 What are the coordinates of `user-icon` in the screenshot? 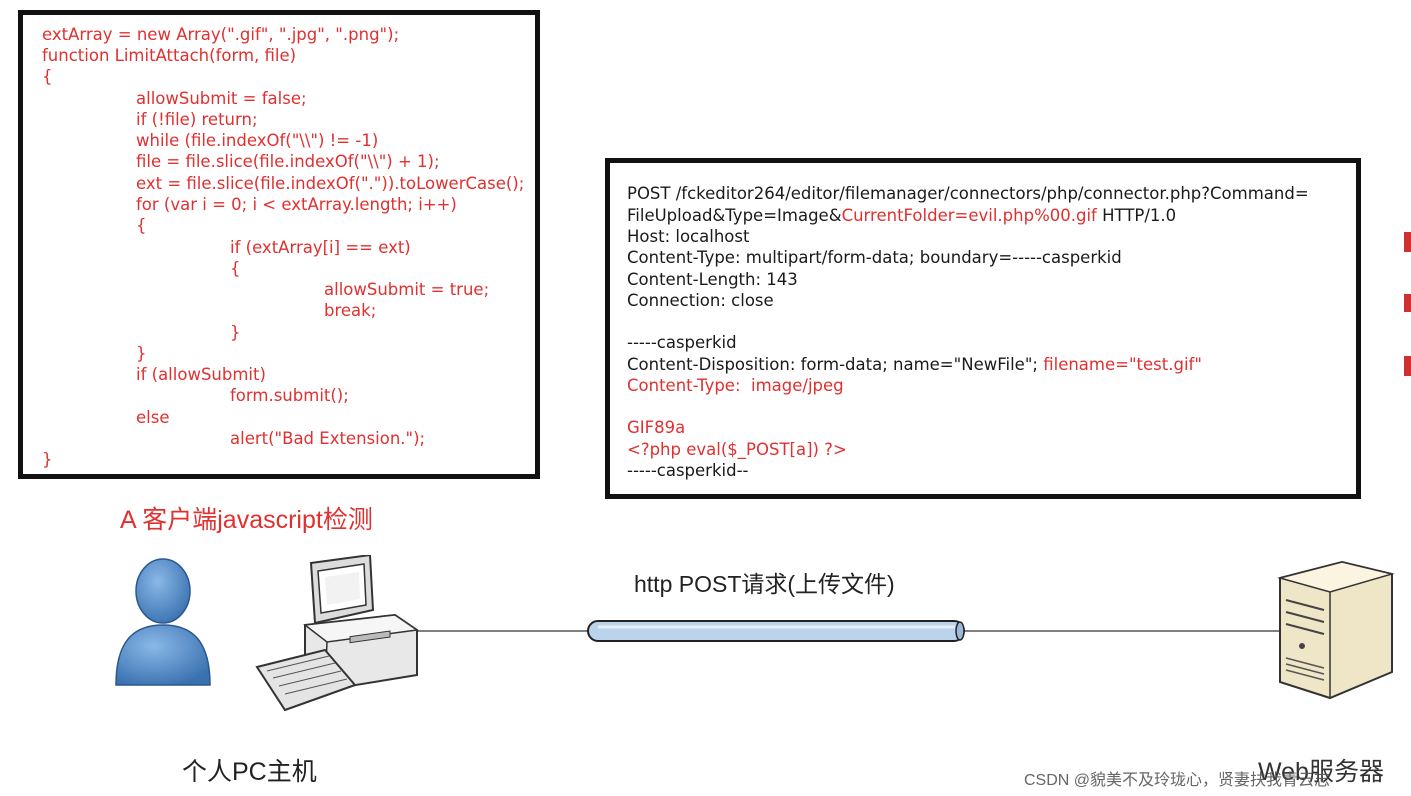 It's located at (163, 622).